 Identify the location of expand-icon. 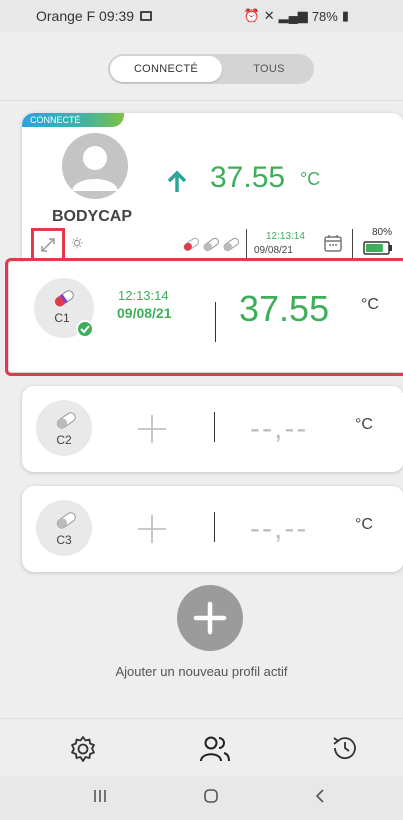
(48, 244).